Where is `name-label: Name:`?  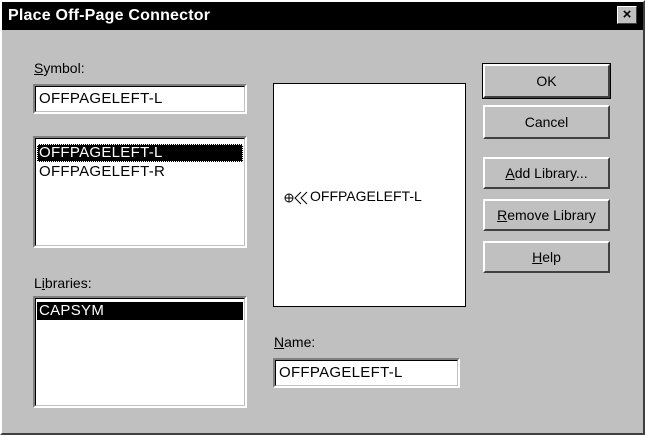
name-label: Name: is located at coordinates (295, 342).